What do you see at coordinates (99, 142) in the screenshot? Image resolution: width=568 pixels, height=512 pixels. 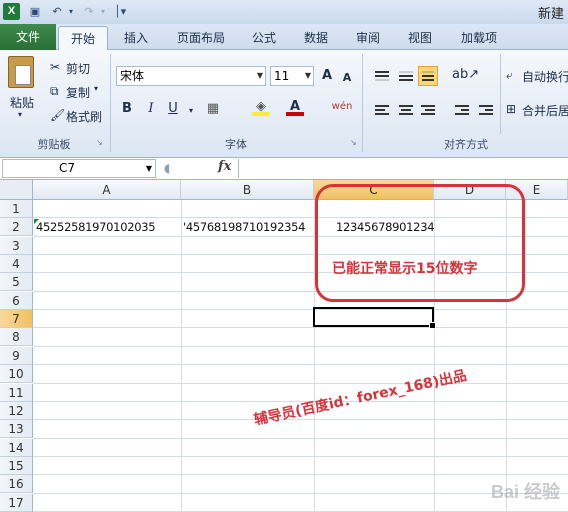 I see `clipboard-launcher-icon: ↘` at bounding box center [99, 142].